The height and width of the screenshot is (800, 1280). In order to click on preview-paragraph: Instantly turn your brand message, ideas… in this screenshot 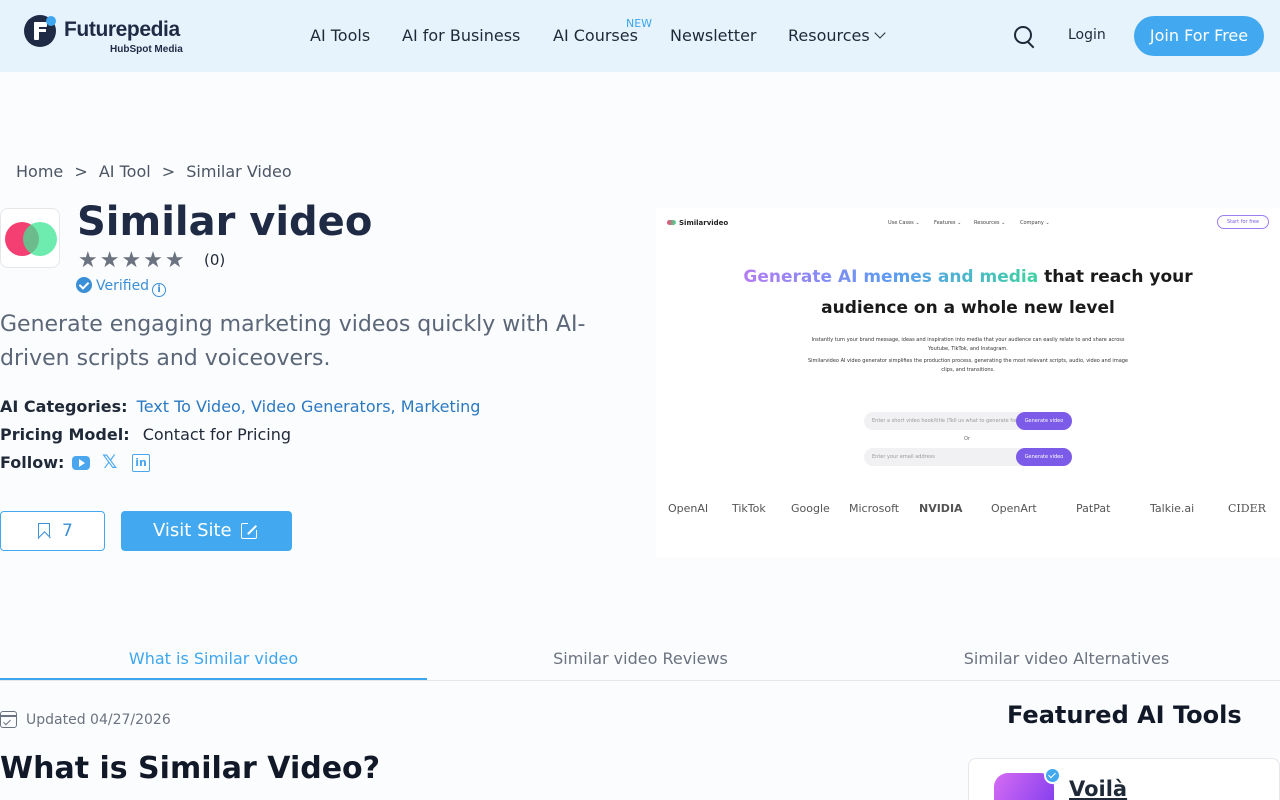, I will do `click(968, 355)`.